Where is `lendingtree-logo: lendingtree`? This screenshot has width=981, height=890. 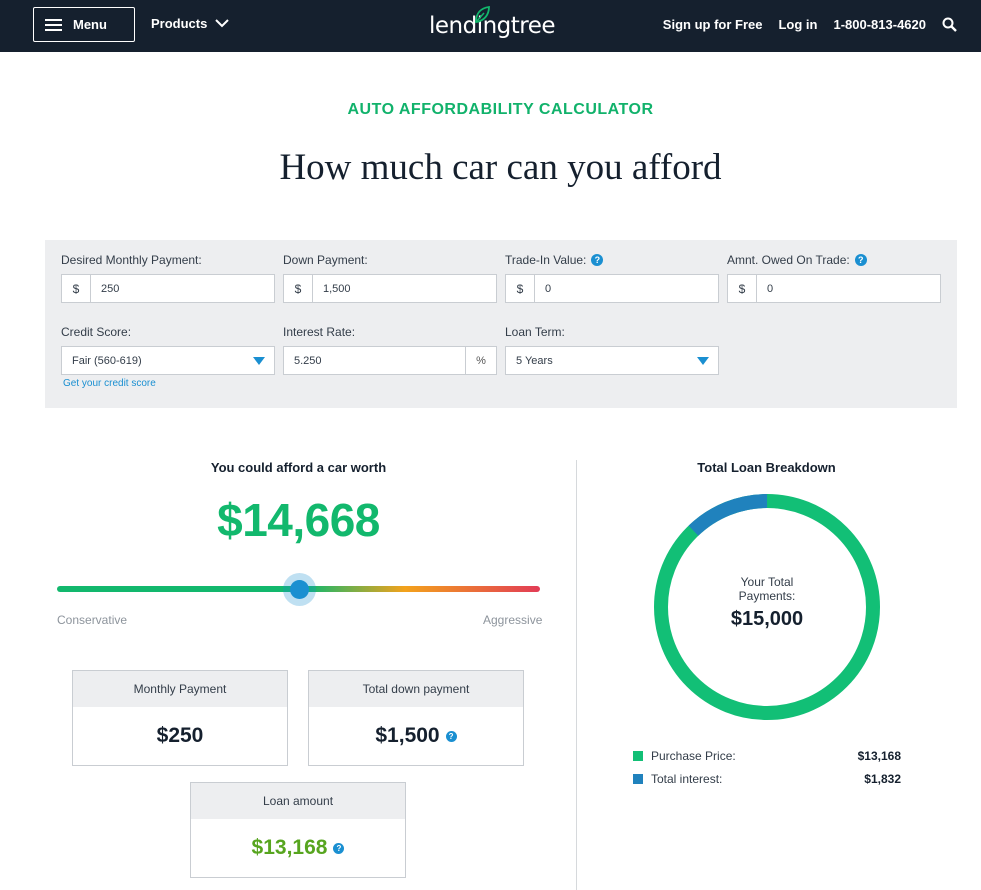 lendingtree-logo: lendingtree is located at coordinates (492, 26).